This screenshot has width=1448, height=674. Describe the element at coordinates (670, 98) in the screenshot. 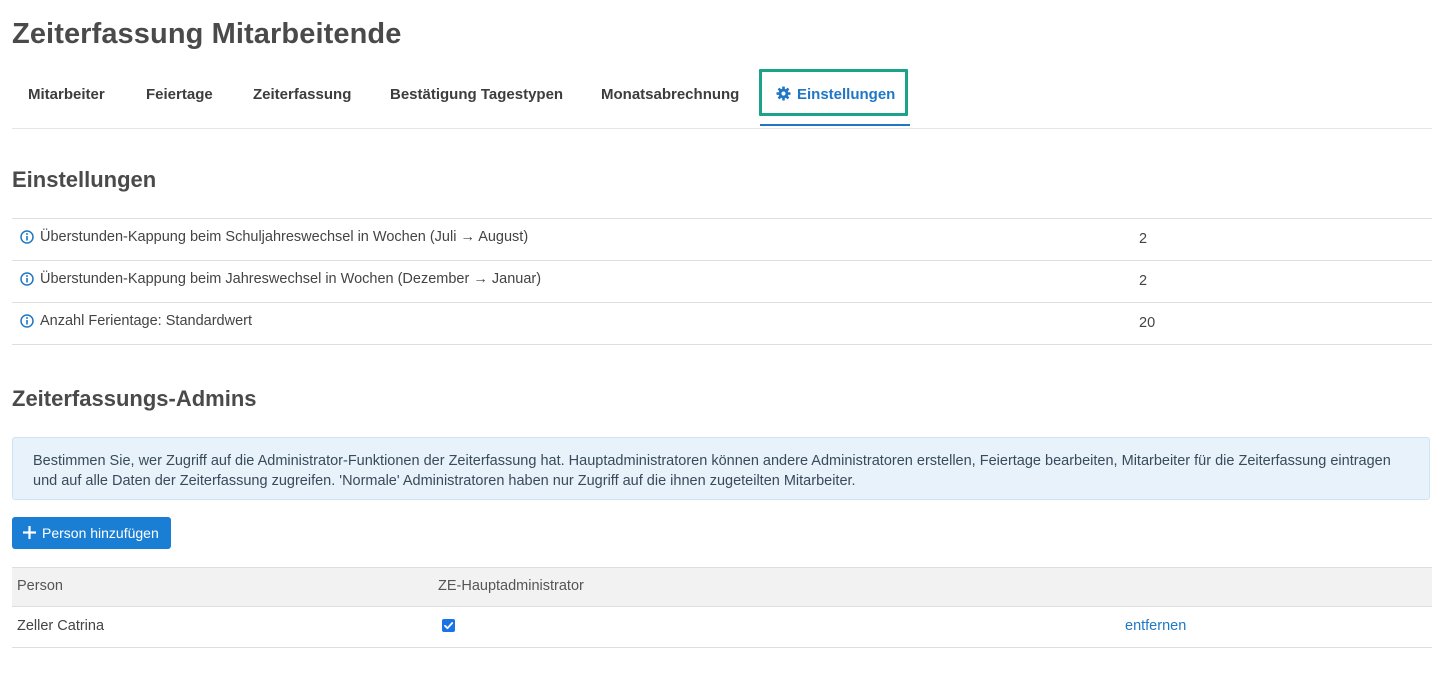

I see `tab-monatsabrechnung: Monatsabrechnung` at that location.